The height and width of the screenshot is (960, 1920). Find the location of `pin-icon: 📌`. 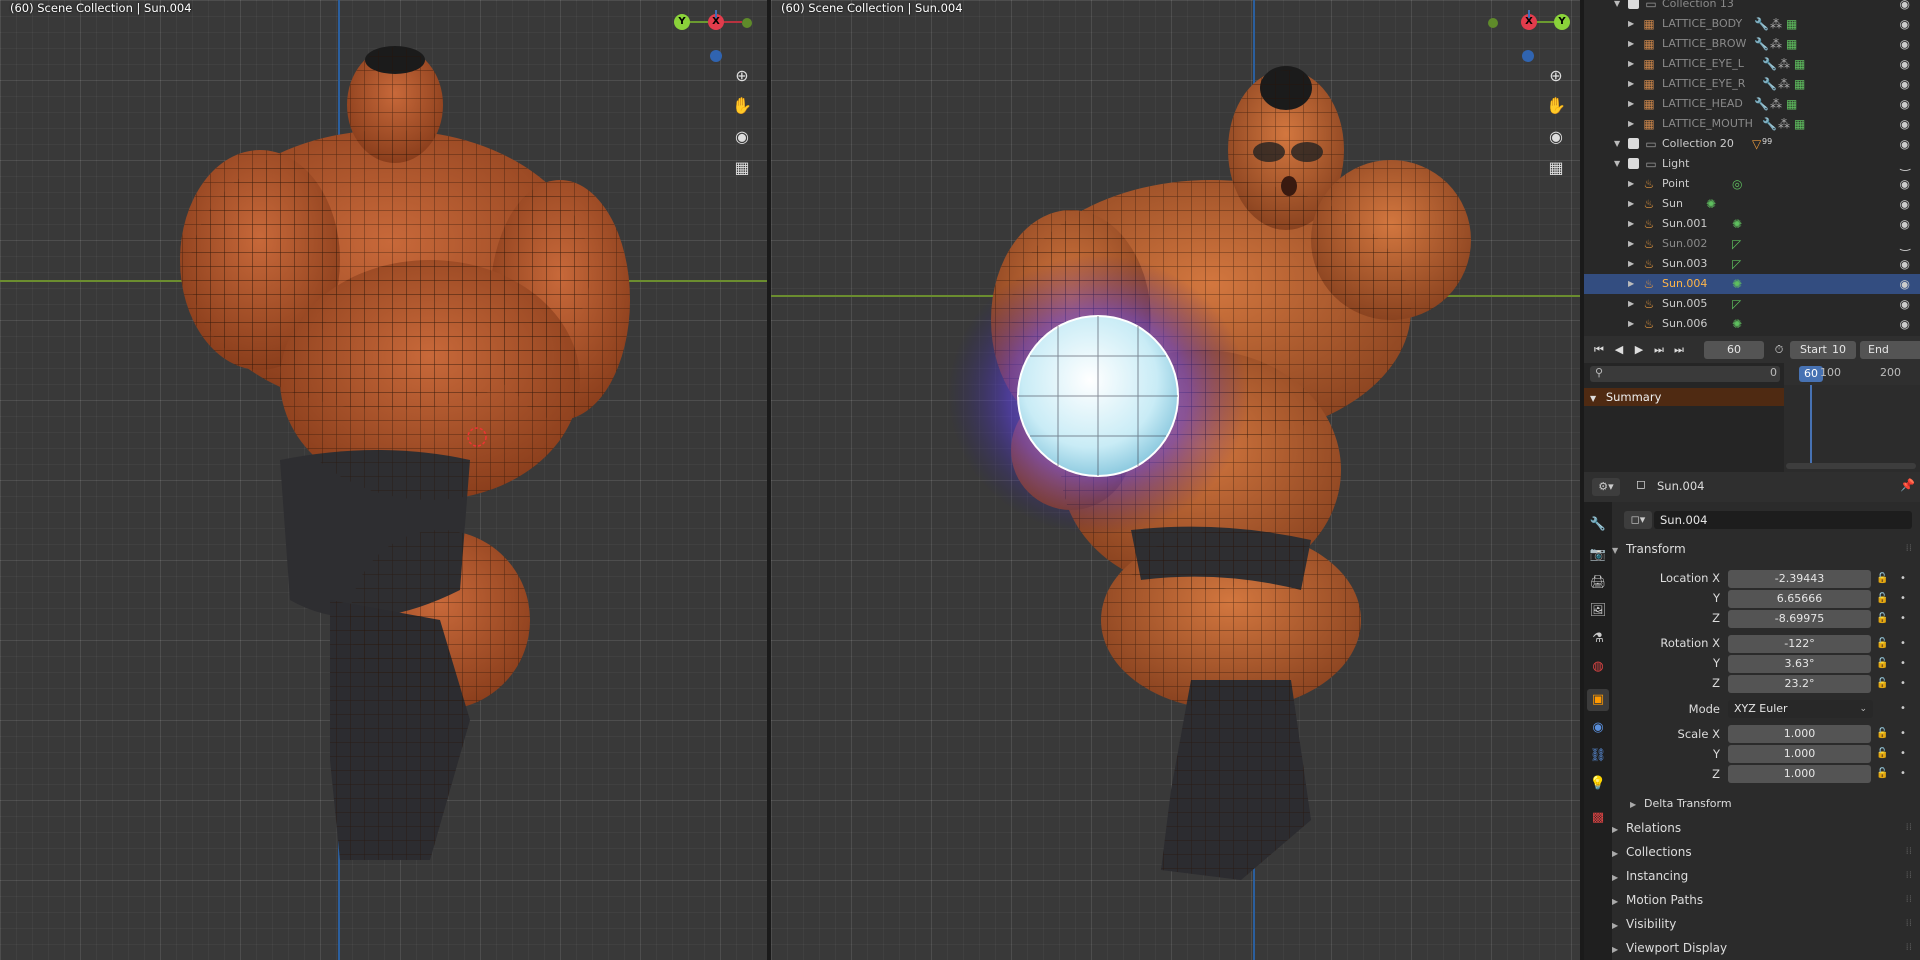

pin-icon: 📌 is located at coordinates (1907, 485).